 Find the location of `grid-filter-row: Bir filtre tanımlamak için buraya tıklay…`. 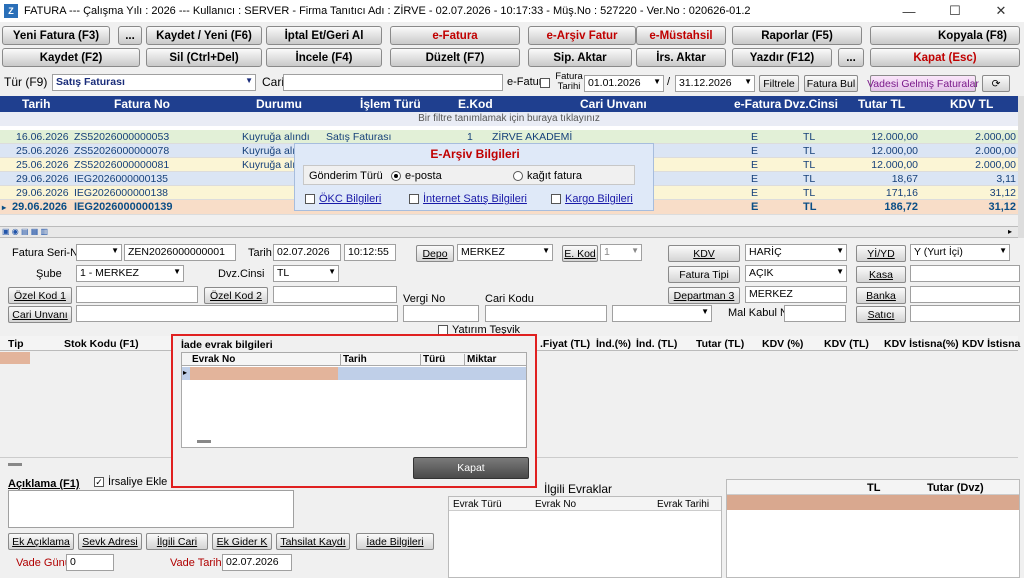

grid-filter-row: Bir filtre tanımlamak için buraya tıklay… is located at coordinates (509, 119).